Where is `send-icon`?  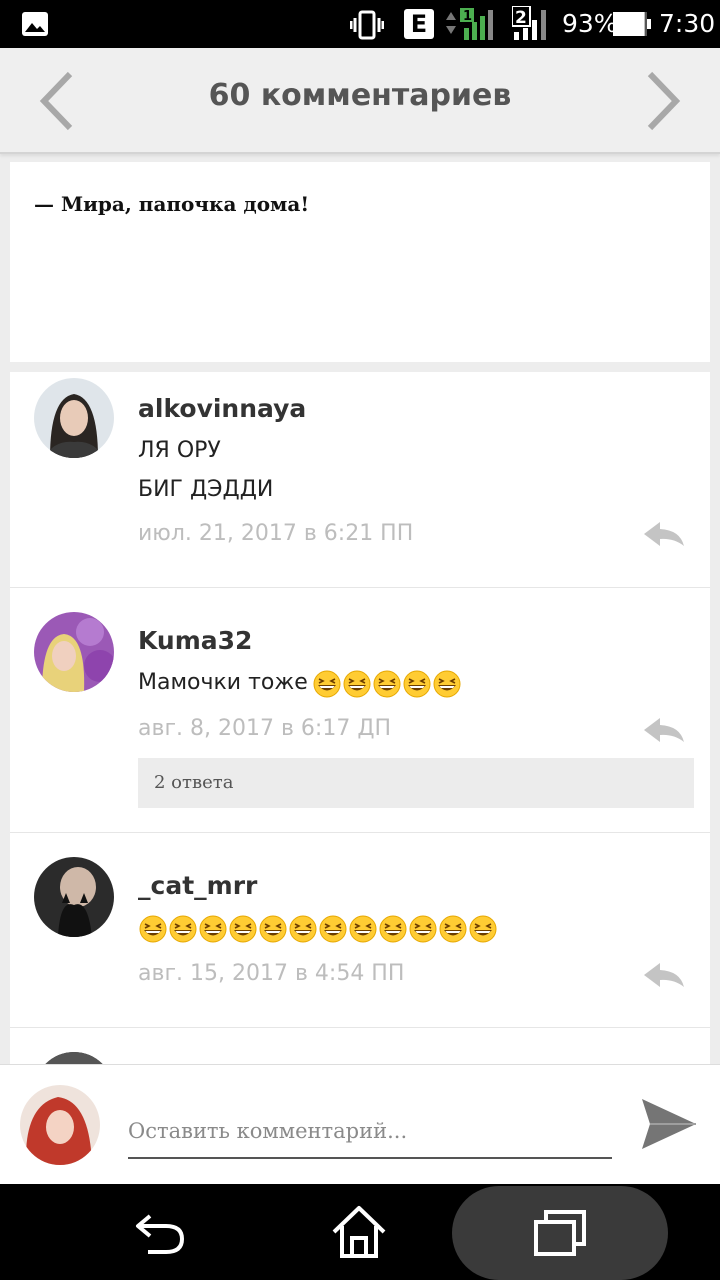 send-icon is located at coordinates (669, 1124).